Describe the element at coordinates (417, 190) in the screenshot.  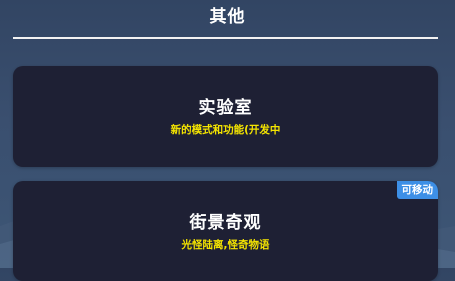
I see `movable-badge: 可移动` at that location.